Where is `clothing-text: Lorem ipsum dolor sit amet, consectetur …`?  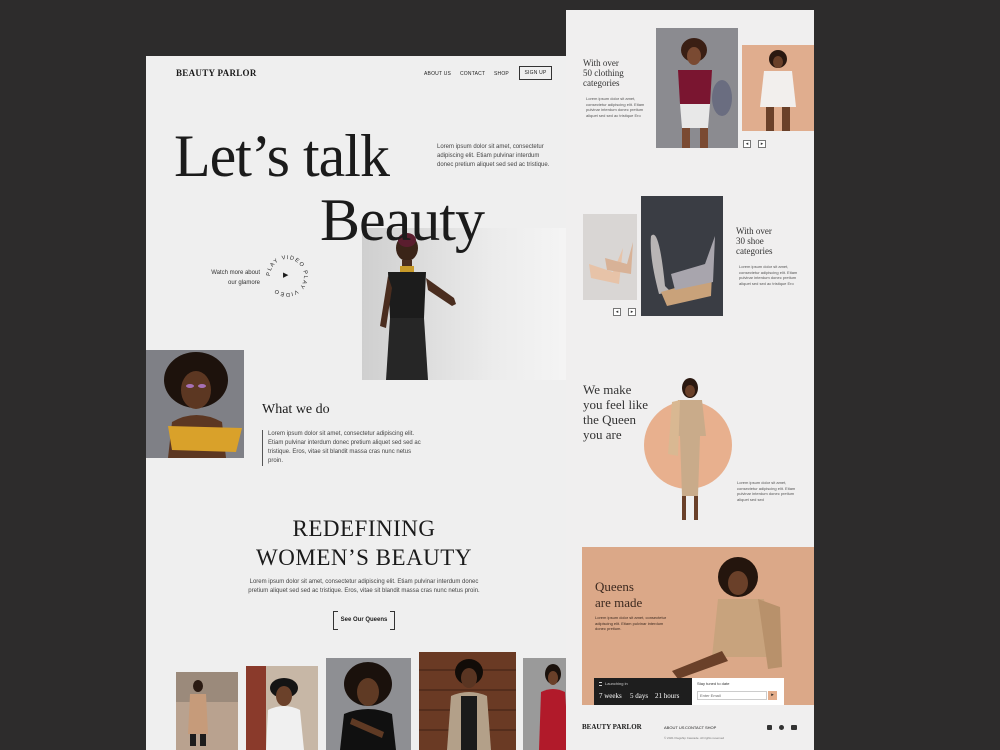 clothing-text: Lorem ipsum dolor sit amet, consectetur … is located at coordinates (615, 107).